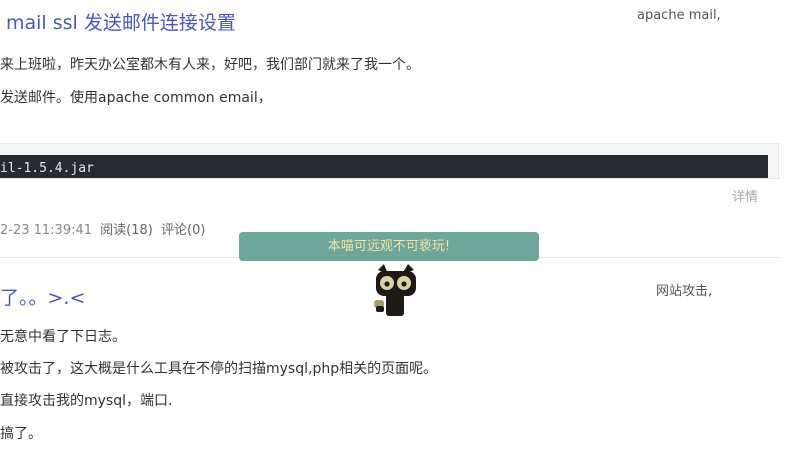 This screenshot has height=451, width=787. What do you see at coordinates (384, 166) in the screenshot?
I see `code-block-inner: il-1.5.4.jar` at bounding box center [384, 166].